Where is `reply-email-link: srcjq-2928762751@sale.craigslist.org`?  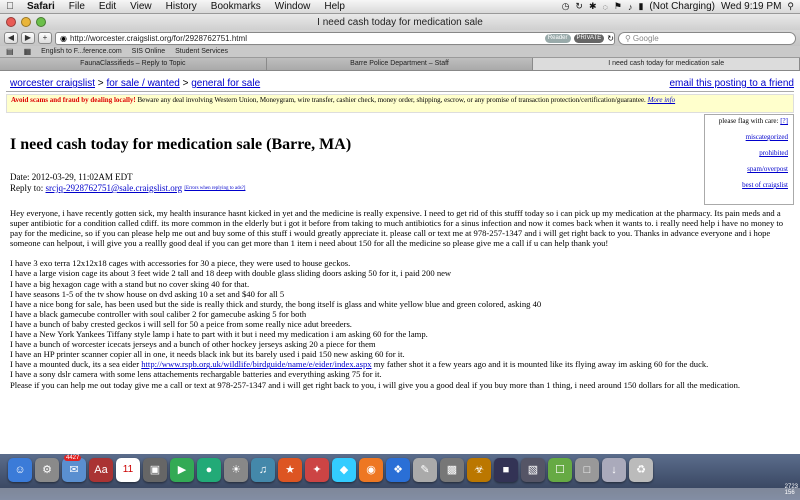
reply-email-link: srcjq-2928762751@sale.craigslist.org is located at coordinates (114, 188).